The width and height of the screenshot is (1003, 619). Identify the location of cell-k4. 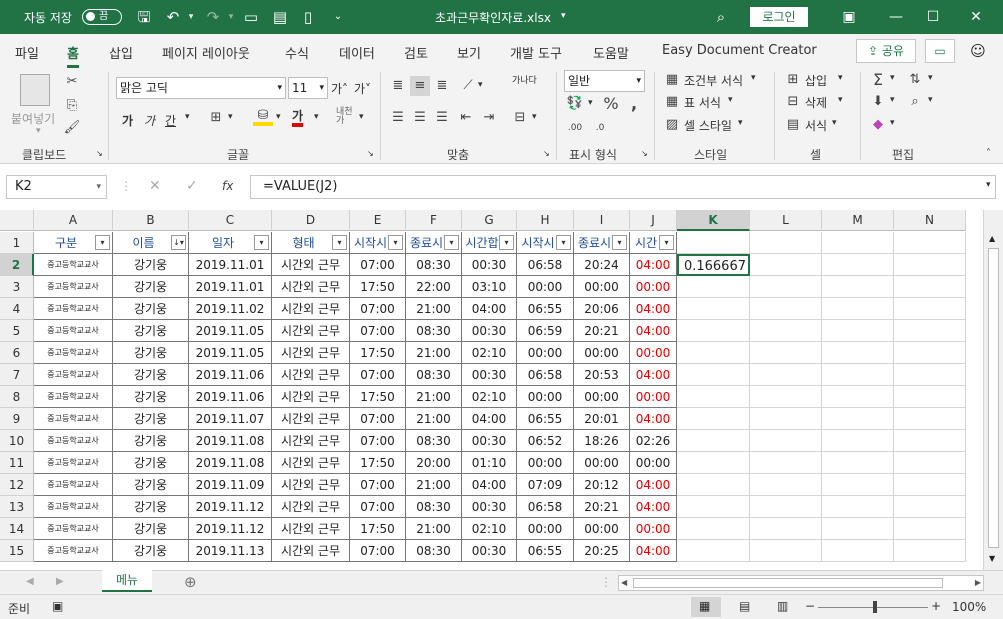
(713, 309).